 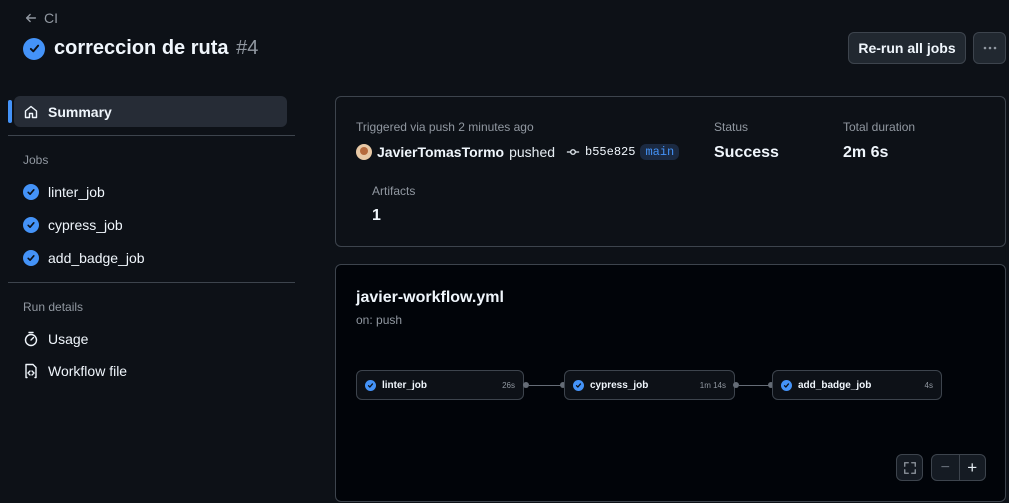 I want to click on sidebar-item-cypress-job: cypress_job, so click(x=73, y=225).